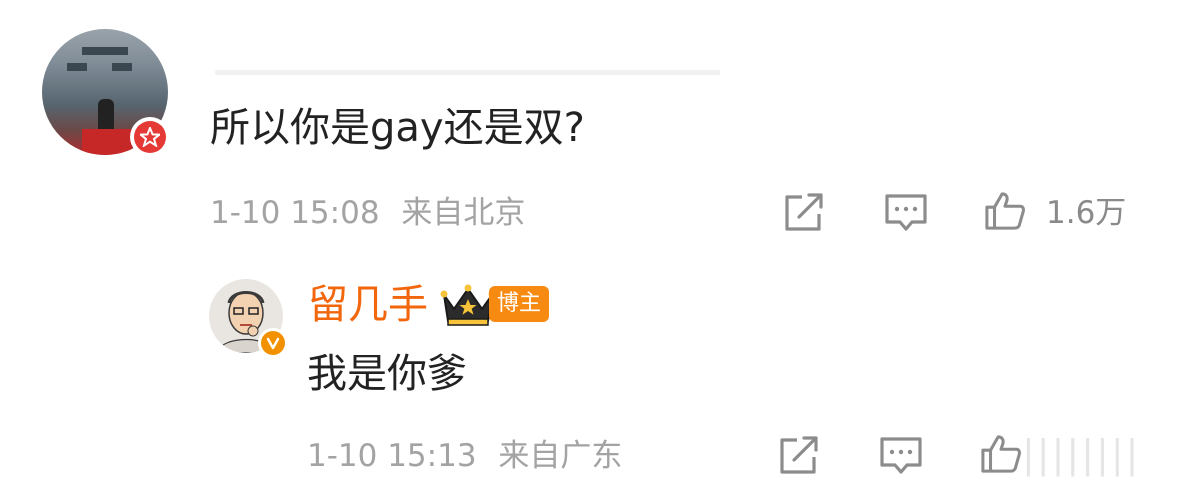 Image resolution: width=1179 pixels, height=495 pixels. Describe the element at coordinates (560, 456) in the screenshot. I see `reply-location: 来自广东` at that location.